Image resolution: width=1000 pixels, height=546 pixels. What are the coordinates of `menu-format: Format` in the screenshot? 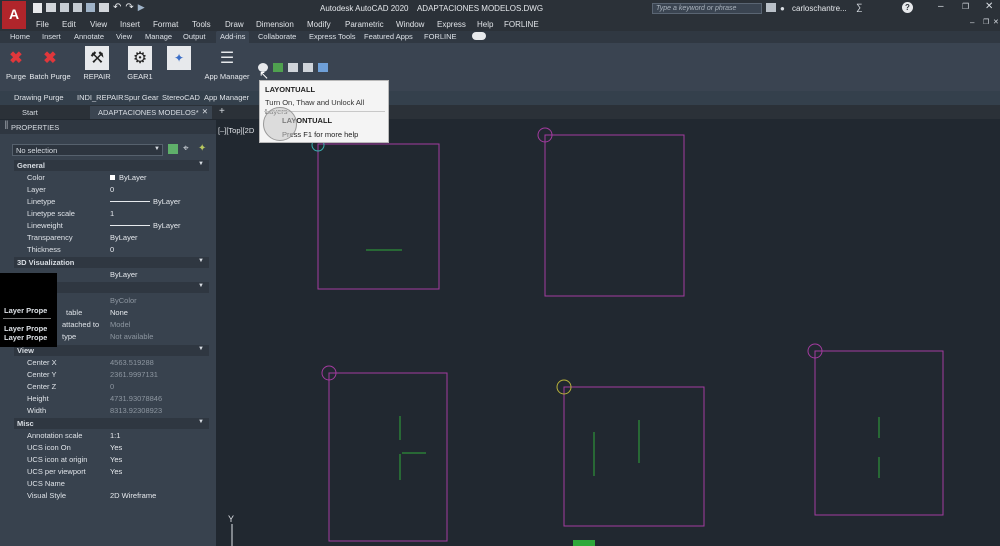 It's located at (165, 24).